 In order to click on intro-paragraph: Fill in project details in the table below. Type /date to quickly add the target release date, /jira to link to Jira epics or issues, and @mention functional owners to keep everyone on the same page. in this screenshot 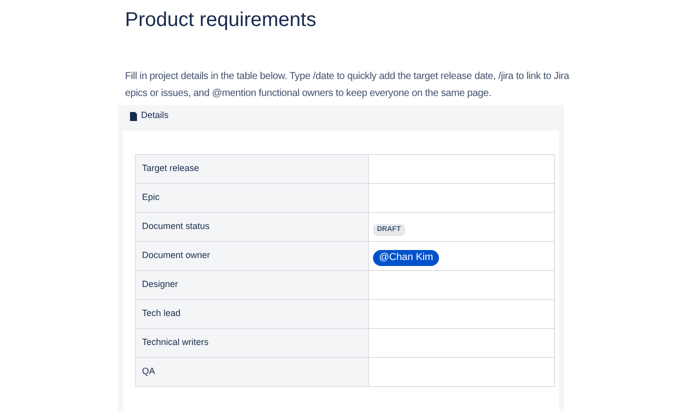, I will do `click(347, 85)`.